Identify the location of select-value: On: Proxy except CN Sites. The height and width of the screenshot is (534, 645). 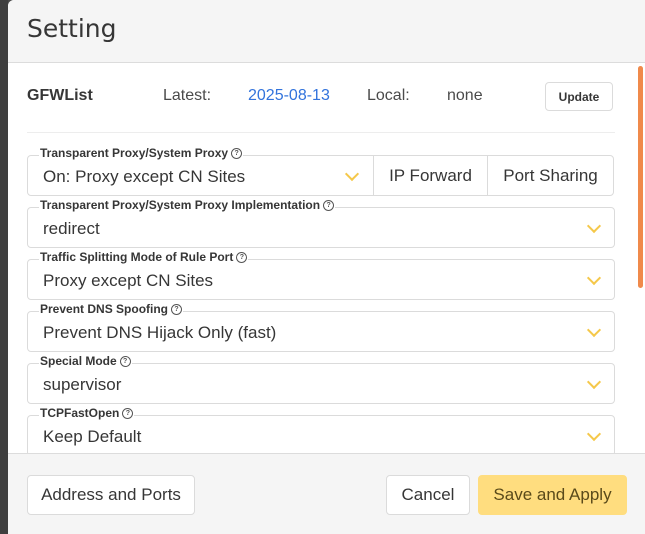
(144, 176).